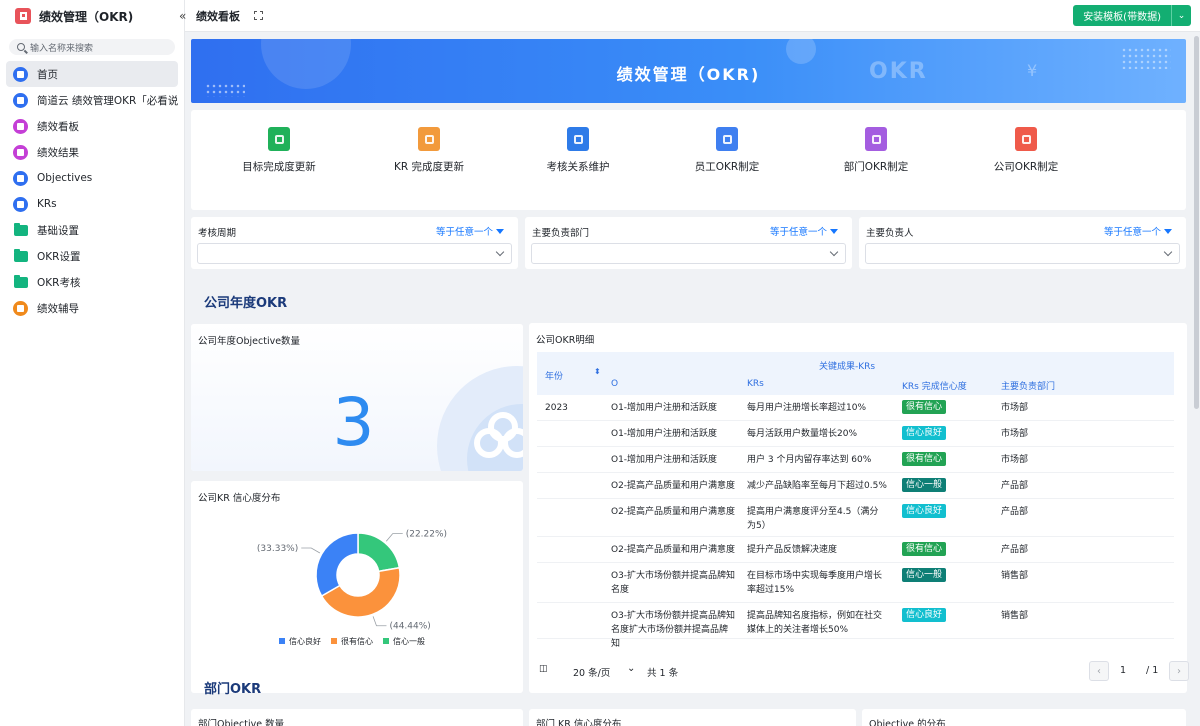 The height and width of the screenshot is (726, 1200). What do you see at coordinates (186, 16) in the screenshot?
I see `collapse-sidebar-icon: «` at bounding box center [186, 16].